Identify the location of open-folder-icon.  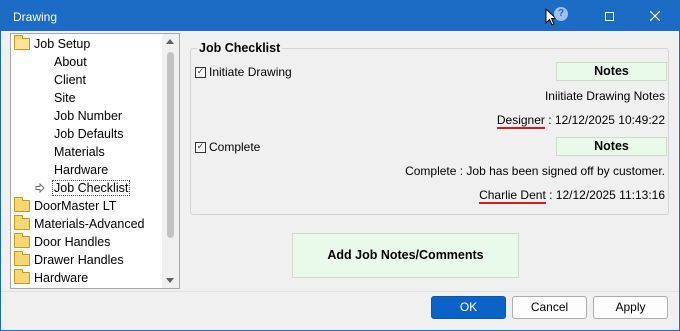
(22, 42).